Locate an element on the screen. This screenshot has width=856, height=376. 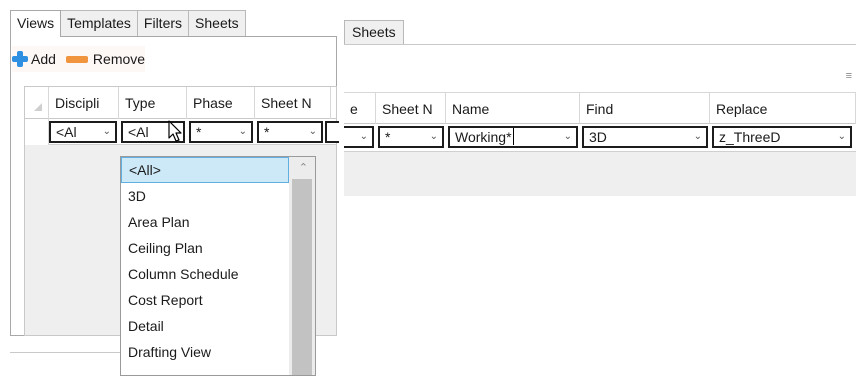
name-combo: Working* ⌄ is located at coordinates (513, 137).